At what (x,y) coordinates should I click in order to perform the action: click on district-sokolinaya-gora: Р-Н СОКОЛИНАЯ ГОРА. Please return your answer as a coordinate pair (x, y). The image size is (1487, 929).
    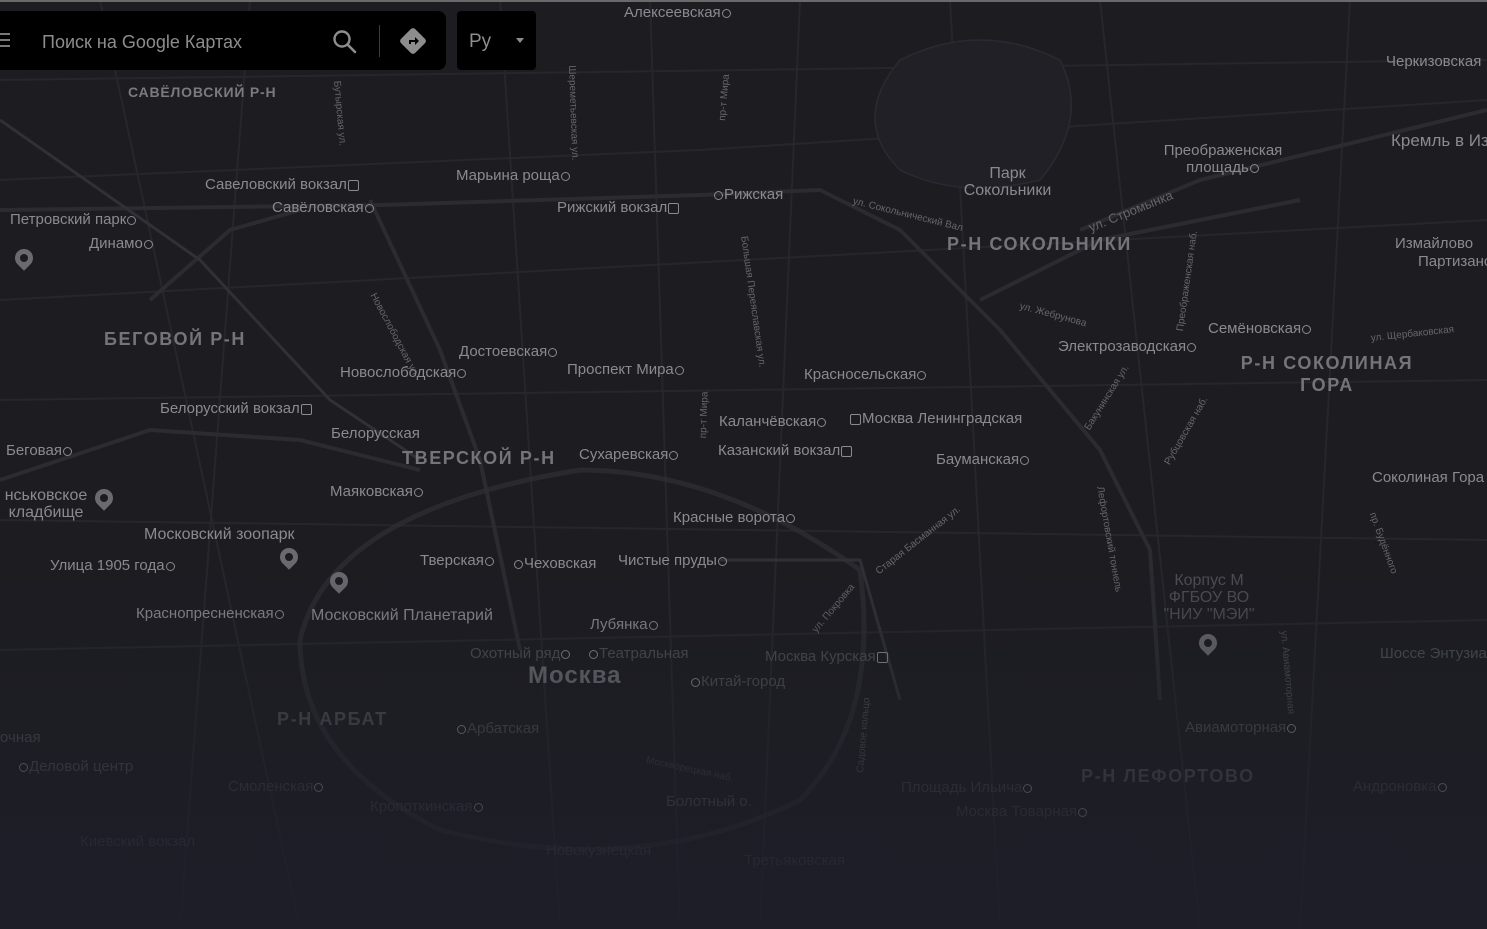
    Looking at the image, I should click on (1327, 374).